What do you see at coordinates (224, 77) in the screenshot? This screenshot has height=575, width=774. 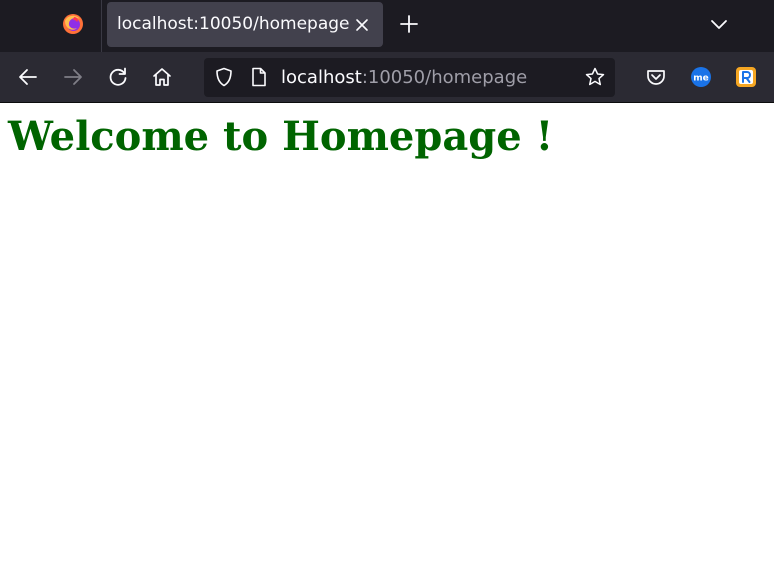 I see `tracking-protection-shield-icon` at bounding box center [224, 77].